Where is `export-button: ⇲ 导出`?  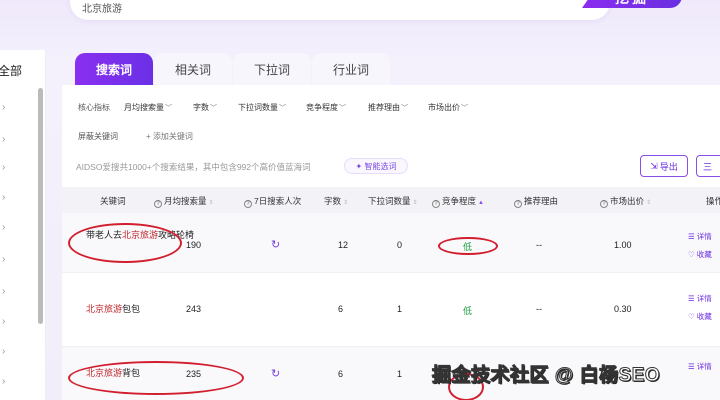
export-button: ⇲ 导出 is located at coordinates (664, 166).